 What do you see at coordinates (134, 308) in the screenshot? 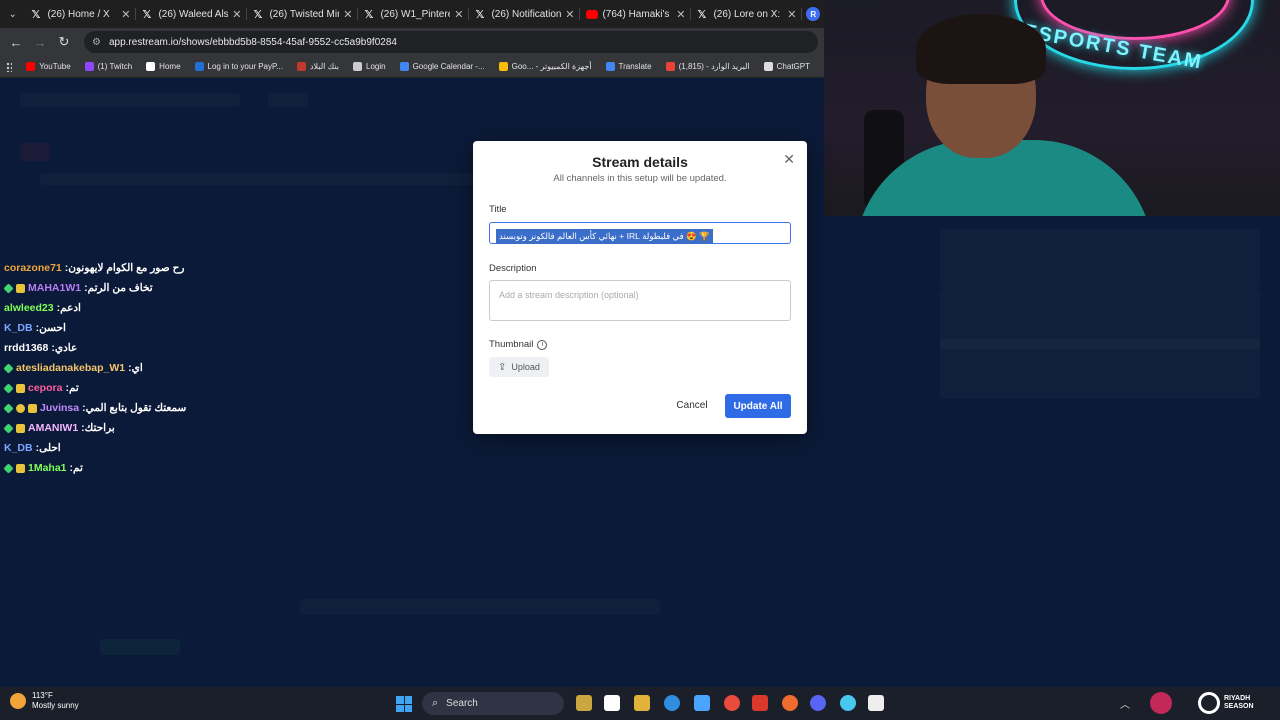
I see `chat-message: alwleed23: ادعم` at bounding box center [134, 308].